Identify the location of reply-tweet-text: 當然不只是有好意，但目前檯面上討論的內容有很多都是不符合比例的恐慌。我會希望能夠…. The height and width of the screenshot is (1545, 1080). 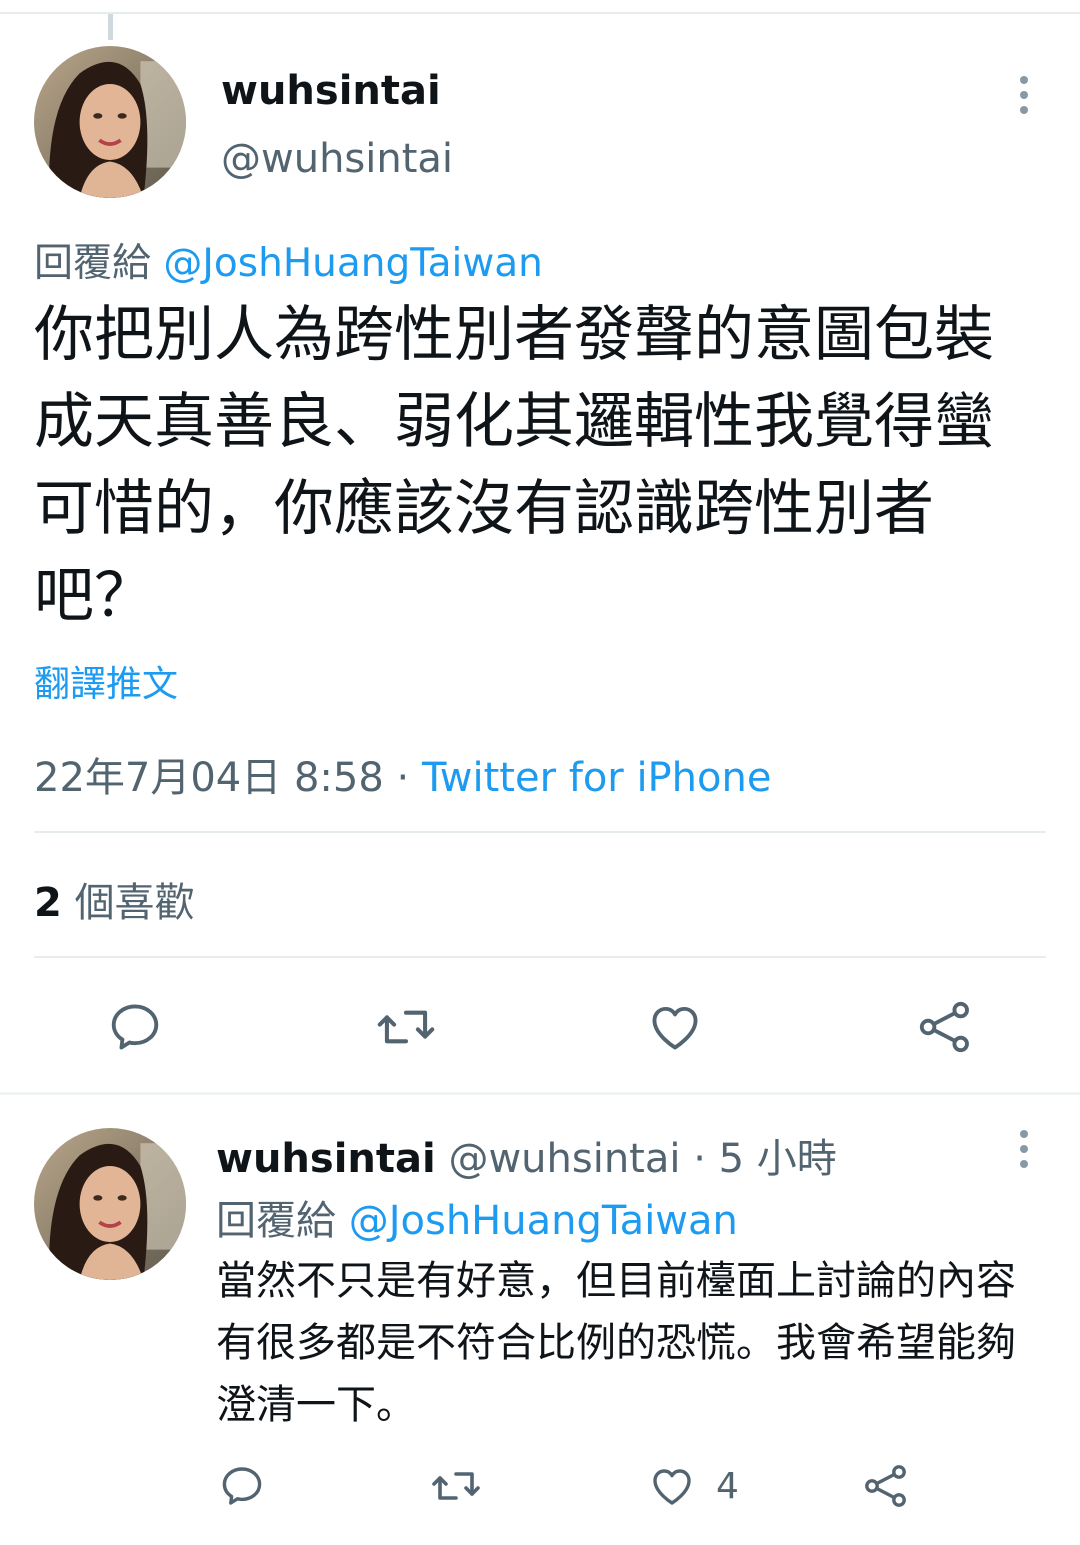
(616, 1343).